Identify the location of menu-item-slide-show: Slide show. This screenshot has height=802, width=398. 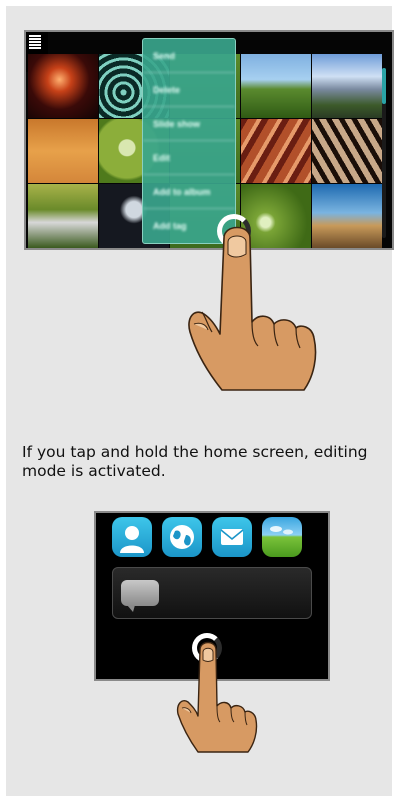
(189, 124).